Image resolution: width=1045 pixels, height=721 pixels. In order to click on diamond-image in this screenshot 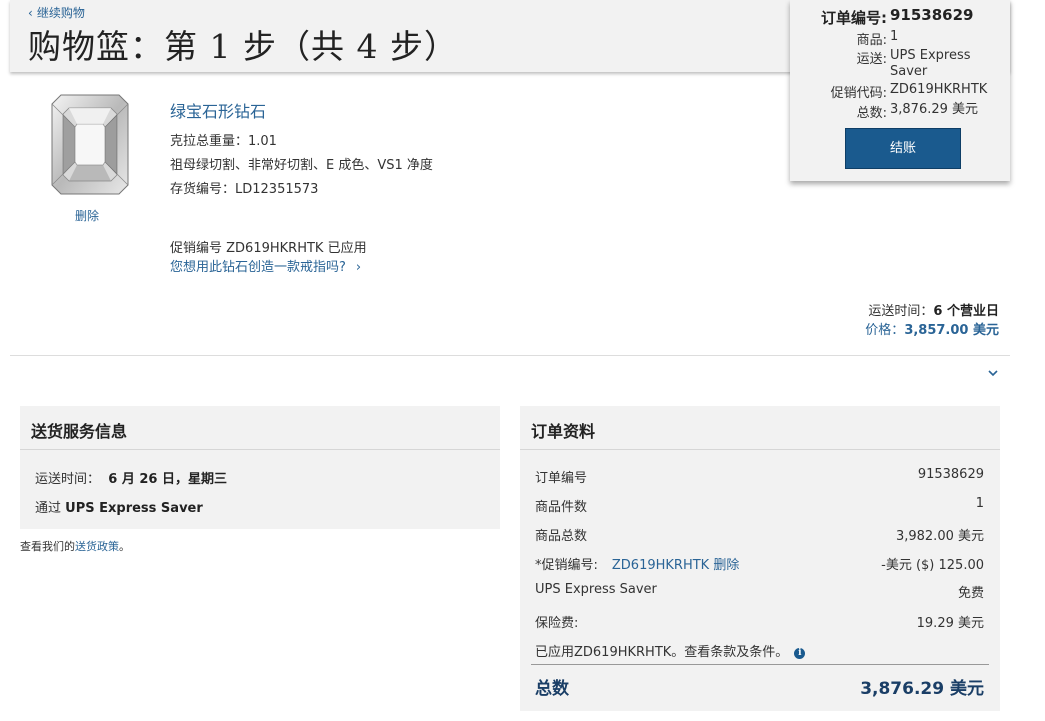, I will do `click(90, 144)`.